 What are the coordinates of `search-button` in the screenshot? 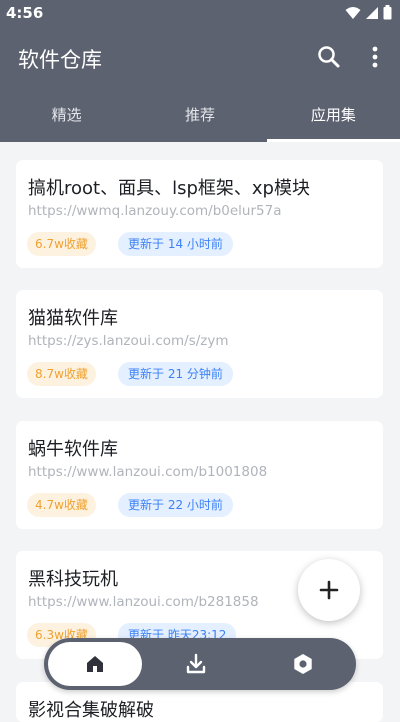 It's located at (329, 57).